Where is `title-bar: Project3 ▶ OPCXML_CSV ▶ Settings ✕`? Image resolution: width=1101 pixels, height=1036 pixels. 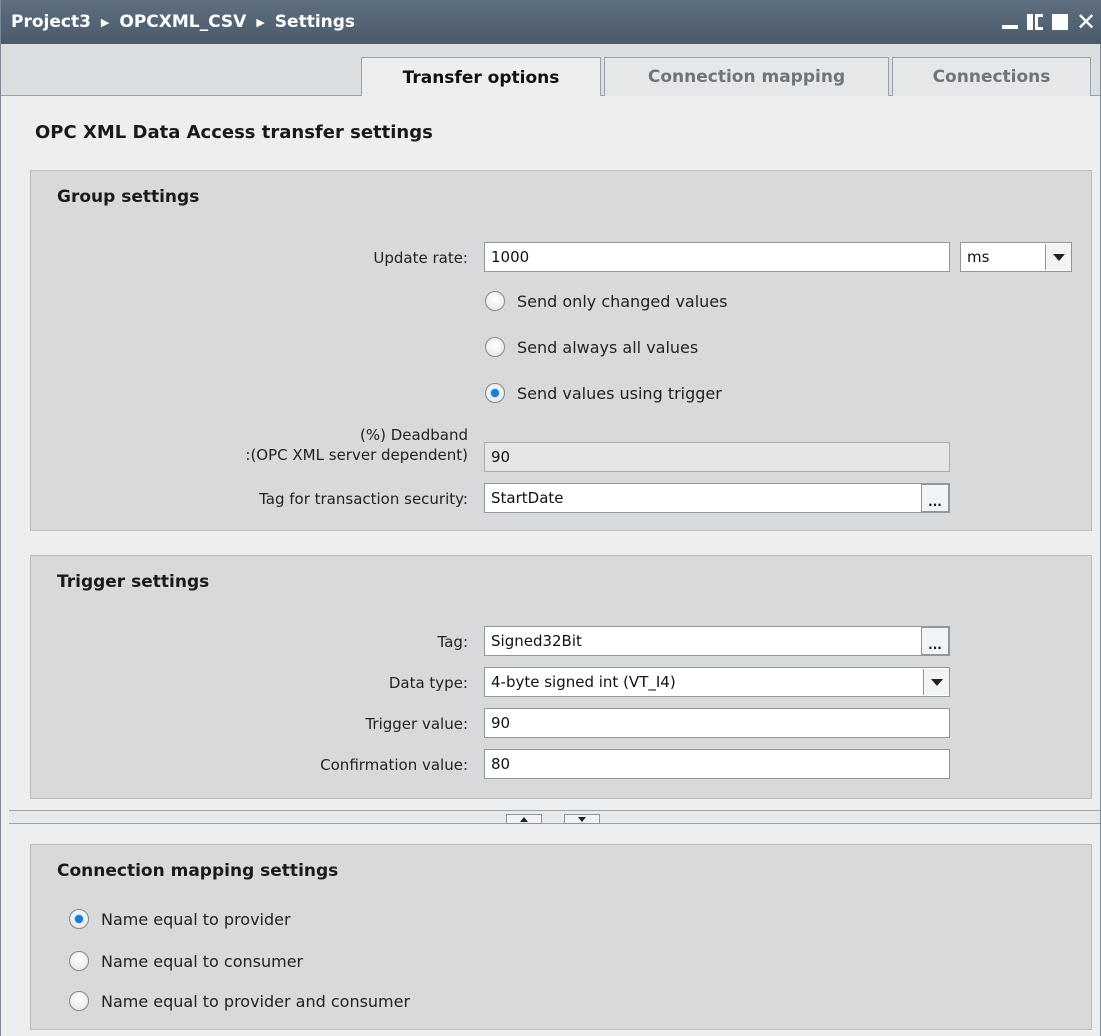
title-bar: Project3 ▶ OPCXML_CSV ▶ Settings ✕ is located at coordinates (551, 22).